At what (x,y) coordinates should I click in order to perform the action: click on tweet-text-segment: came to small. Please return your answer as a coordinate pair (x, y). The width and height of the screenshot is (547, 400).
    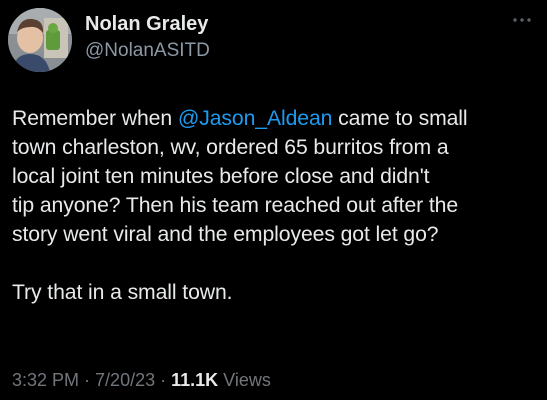
    Looking at the image, I should click on (400, 118).